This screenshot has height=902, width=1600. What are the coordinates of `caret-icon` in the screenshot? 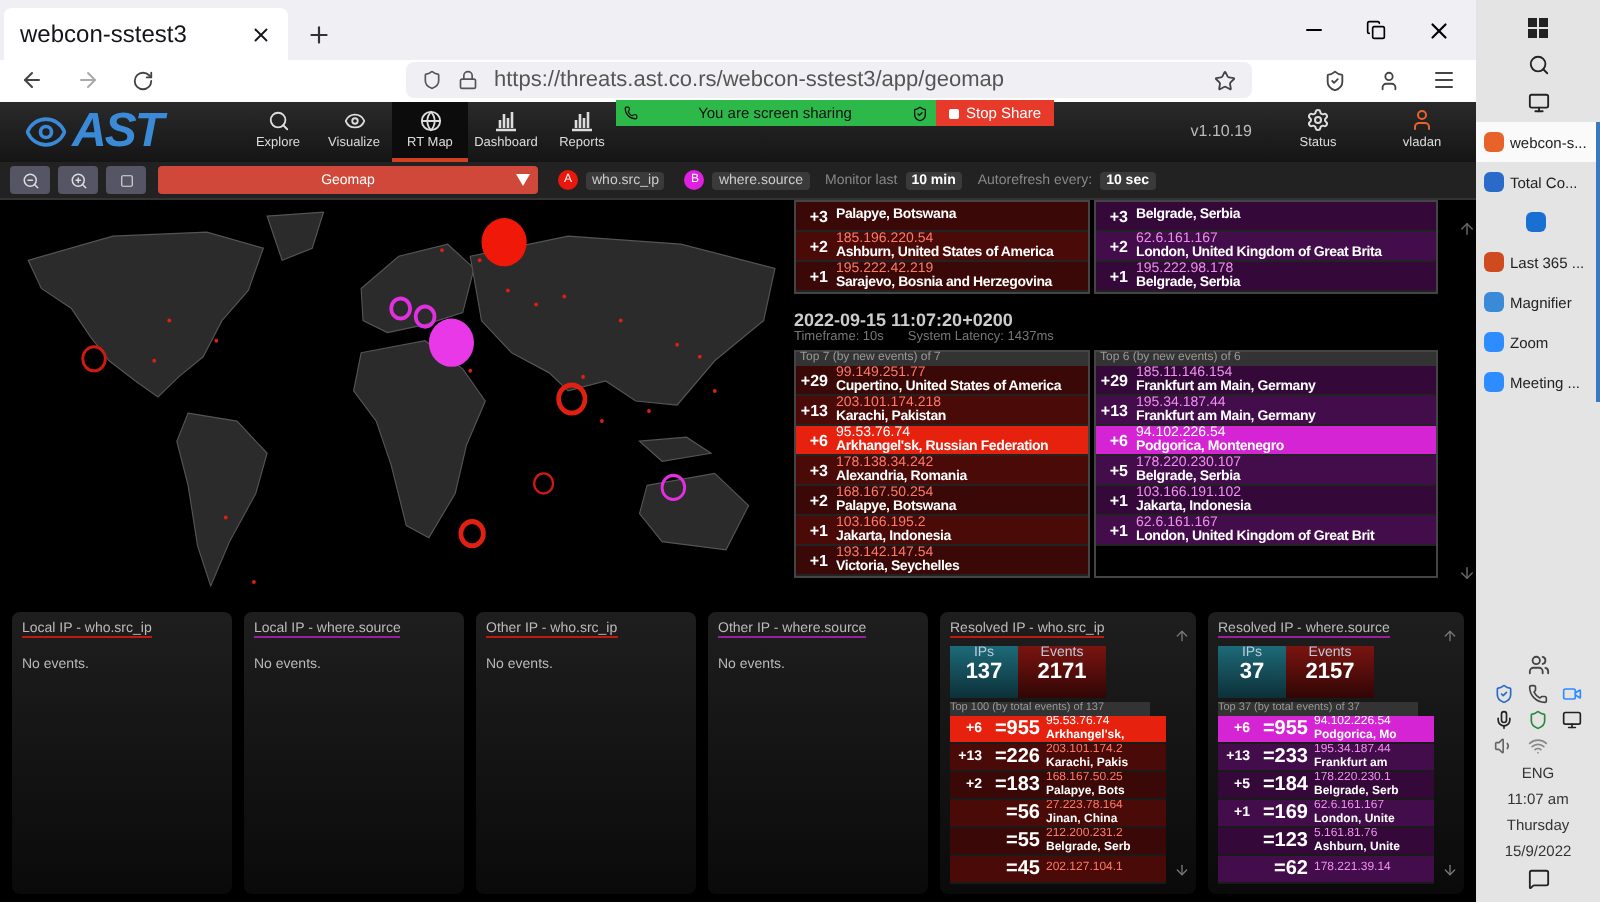 It's located at (523, 180).